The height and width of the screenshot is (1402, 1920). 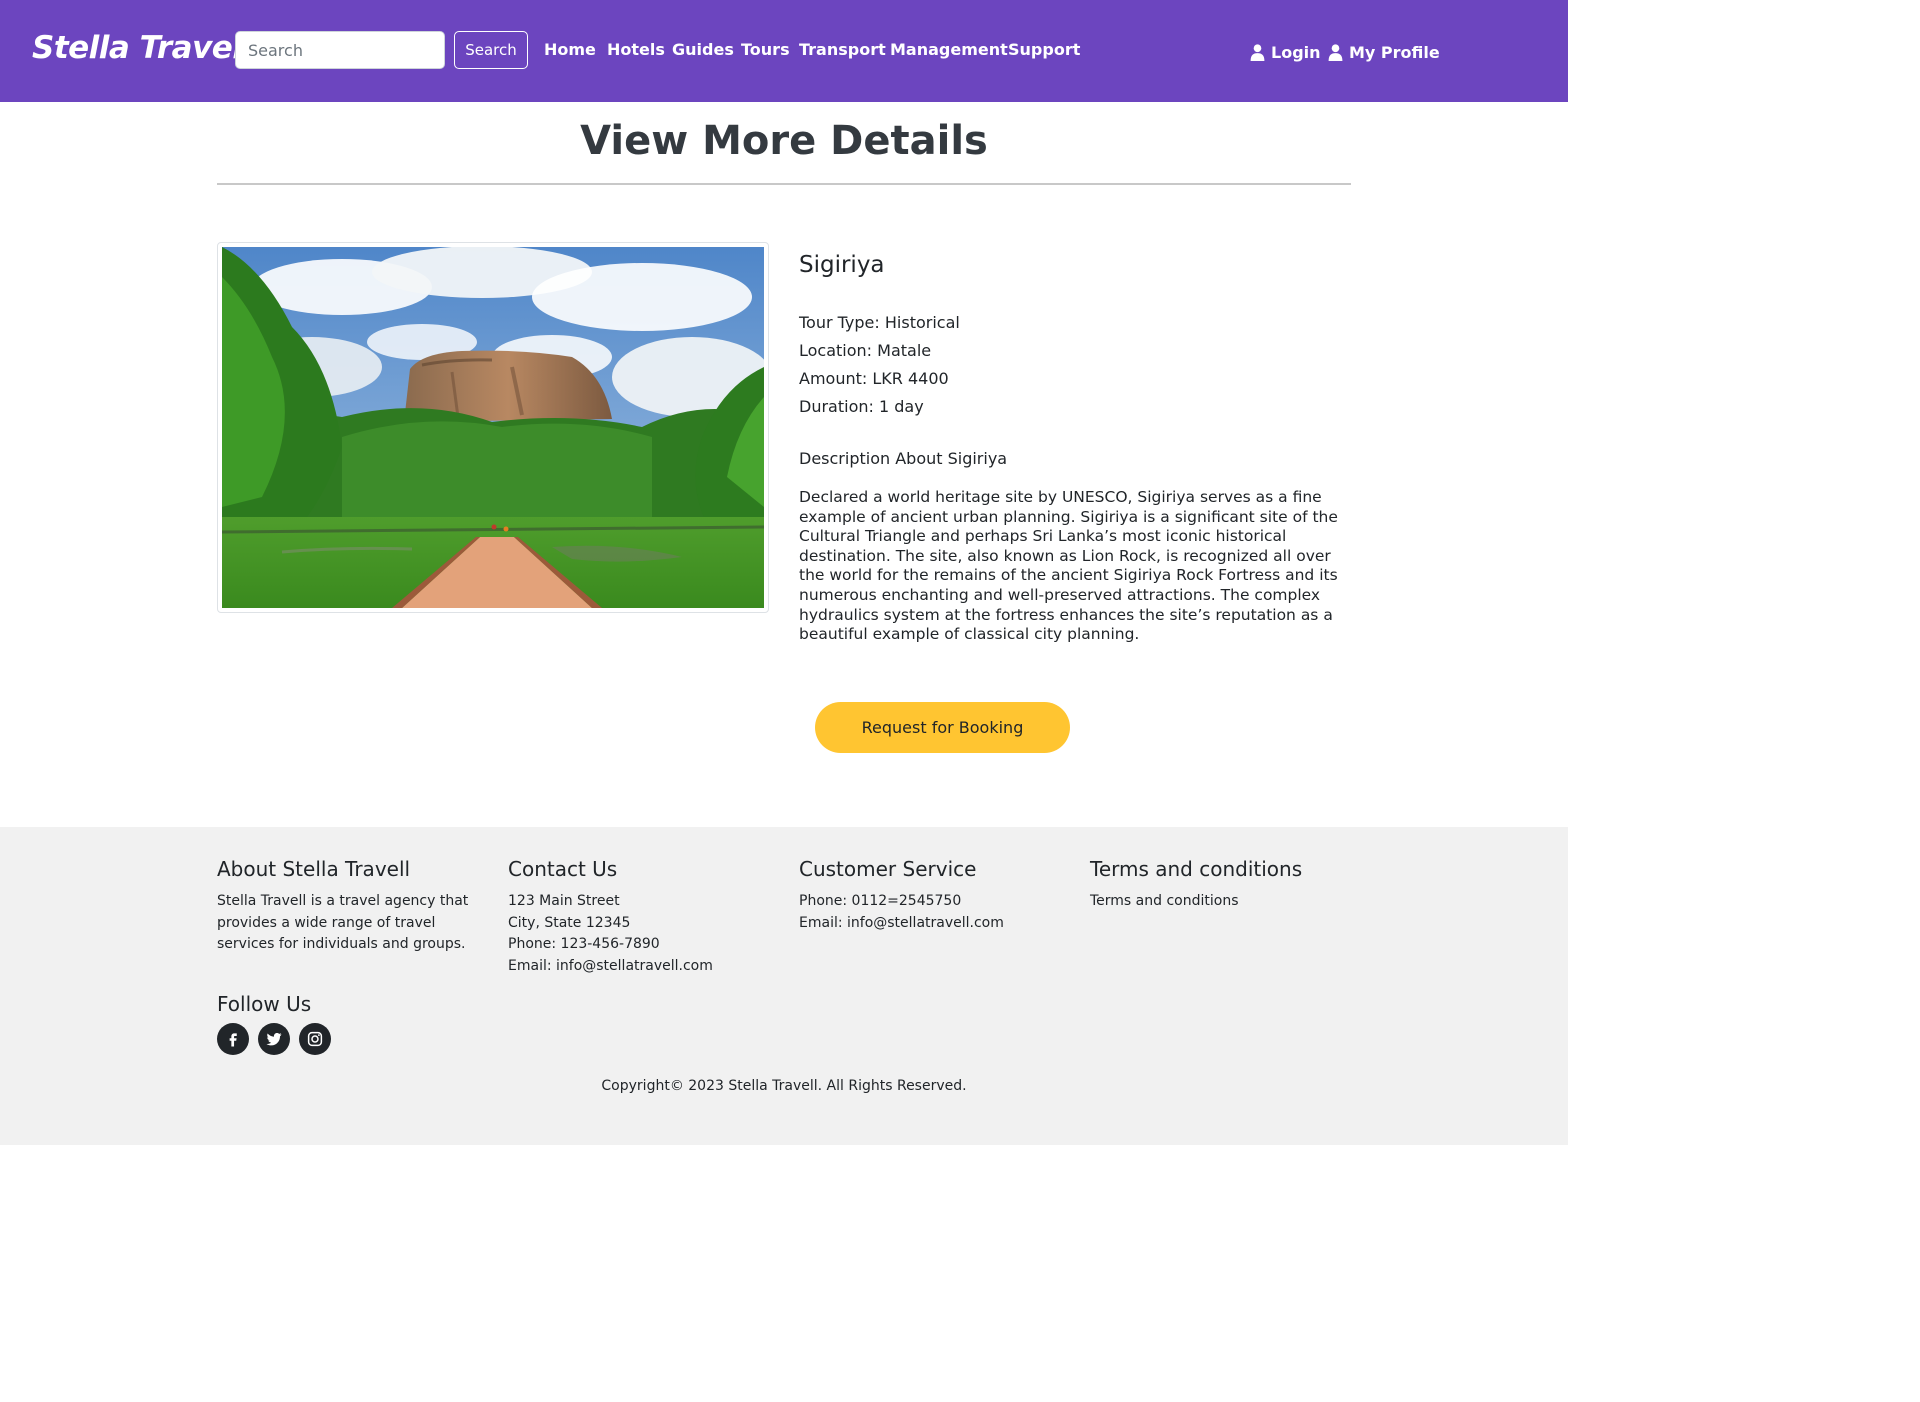 I want to click on search-button: Search, so click(x=491, y=50).